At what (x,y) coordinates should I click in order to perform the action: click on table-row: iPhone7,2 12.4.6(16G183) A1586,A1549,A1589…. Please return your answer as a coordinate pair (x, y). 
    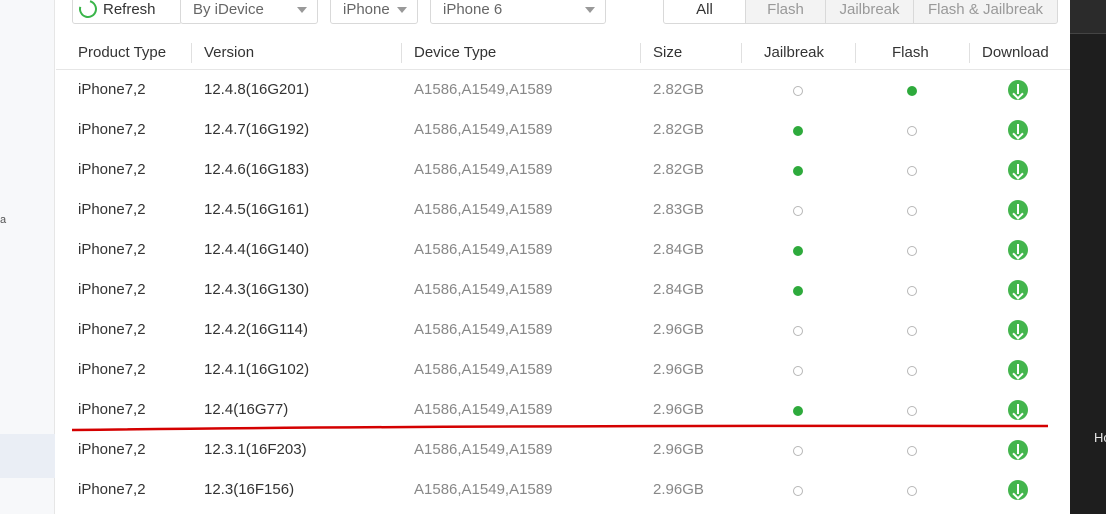
    Looking at the image, I should click on (563, 170).